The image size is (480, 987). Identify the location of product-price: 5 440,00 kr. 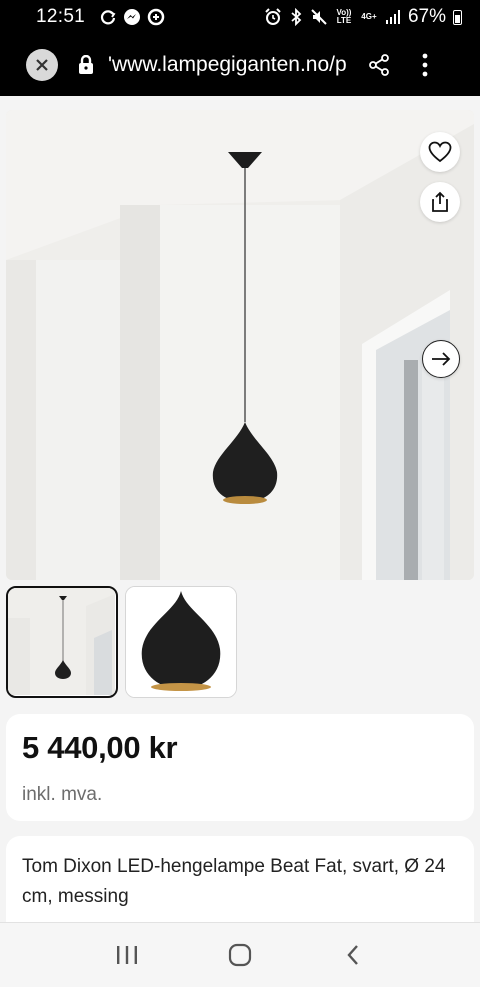
(100, 747).